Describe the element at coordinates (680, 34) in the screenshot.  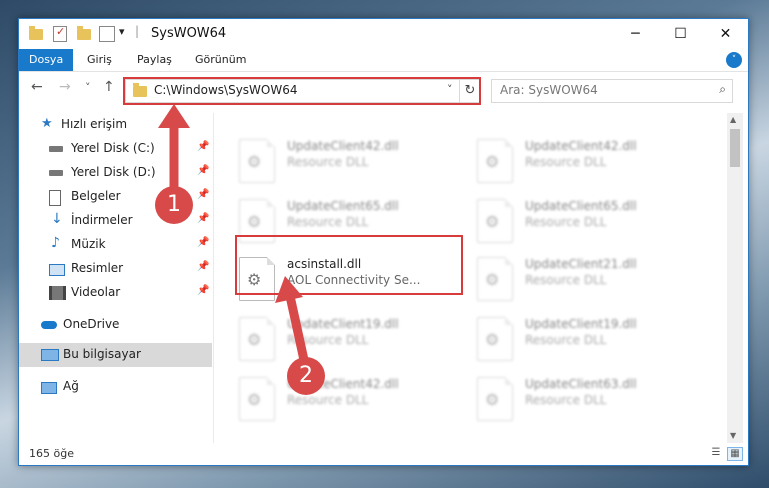
I see `maximize-button: ☐` at that location.